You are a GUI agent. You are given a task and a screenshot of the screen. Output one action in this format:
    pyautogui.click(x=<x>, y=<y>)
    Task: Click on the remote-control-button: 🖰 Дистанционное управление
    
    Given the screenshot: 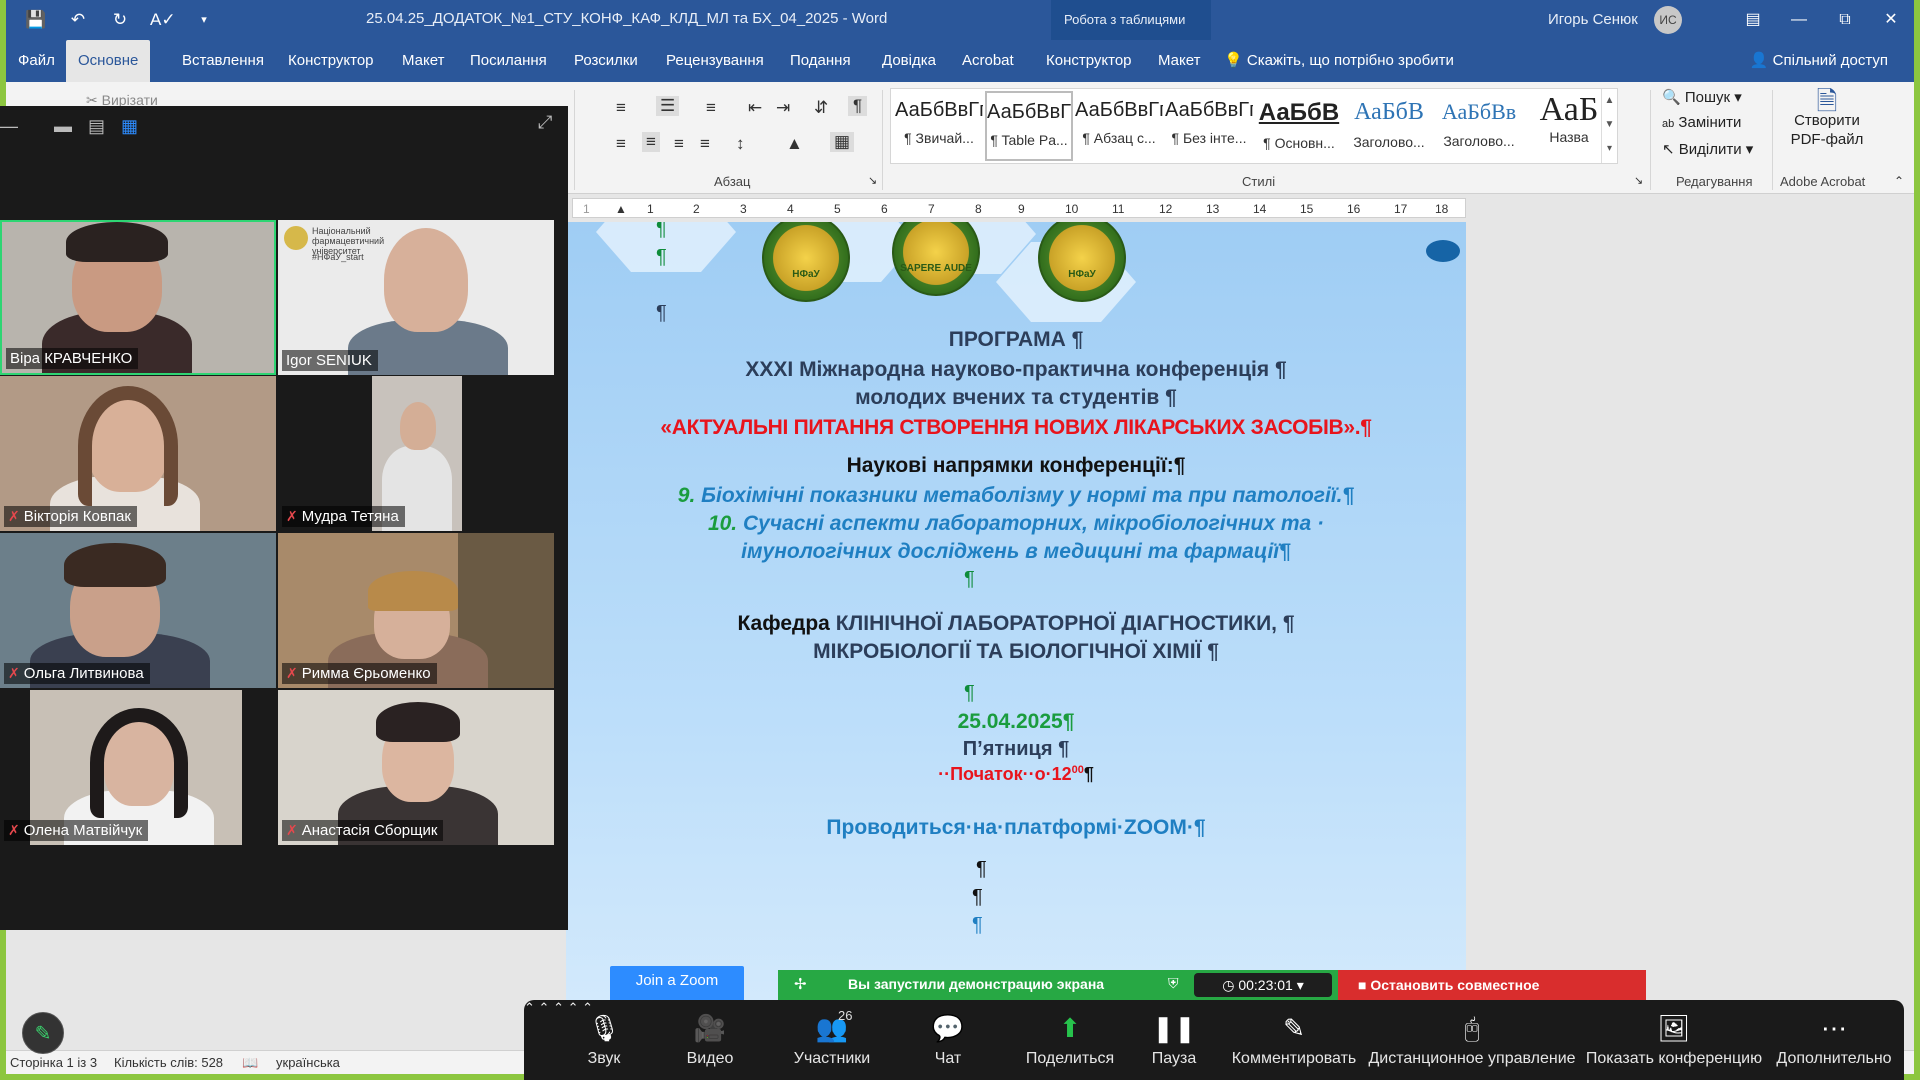 What is the action you would take?
    pyautogui.click(x=1472, y=1040)
    